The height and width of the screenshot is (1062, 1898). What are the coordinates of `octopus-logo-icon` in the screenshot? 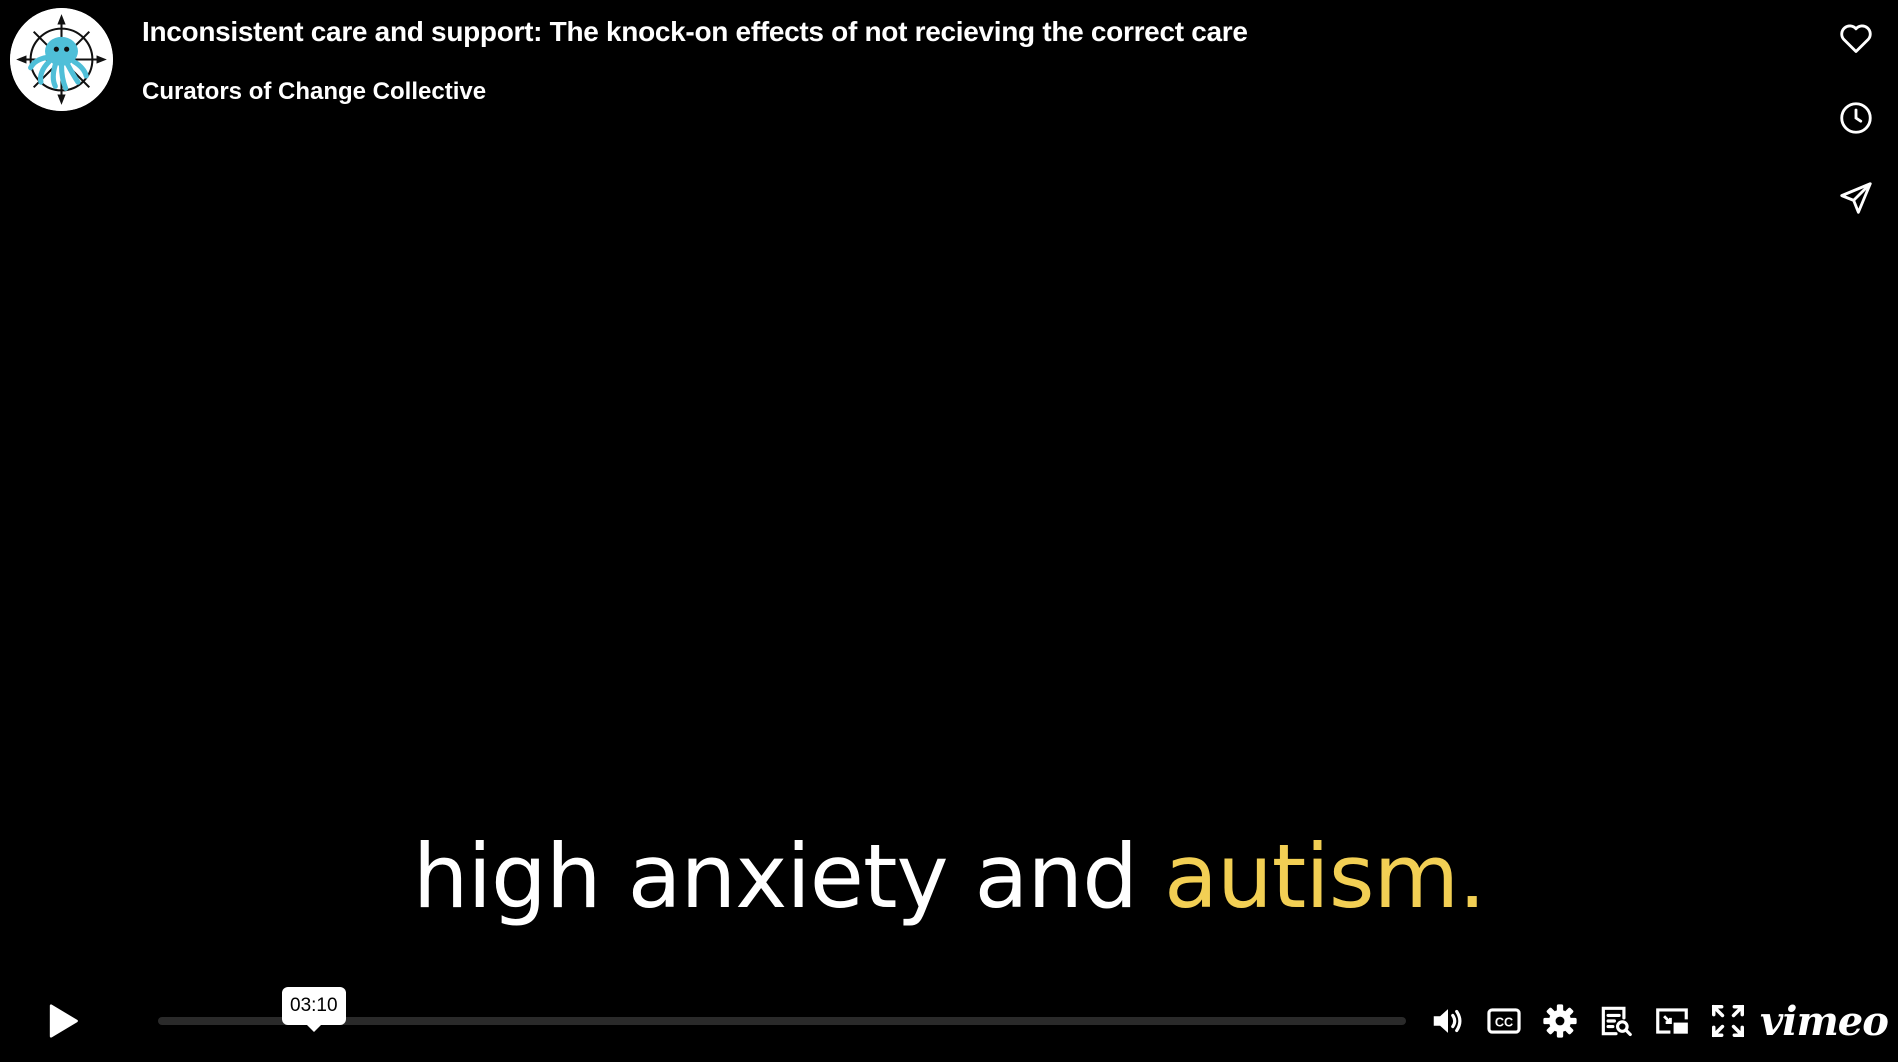 It's located at (61, 59).